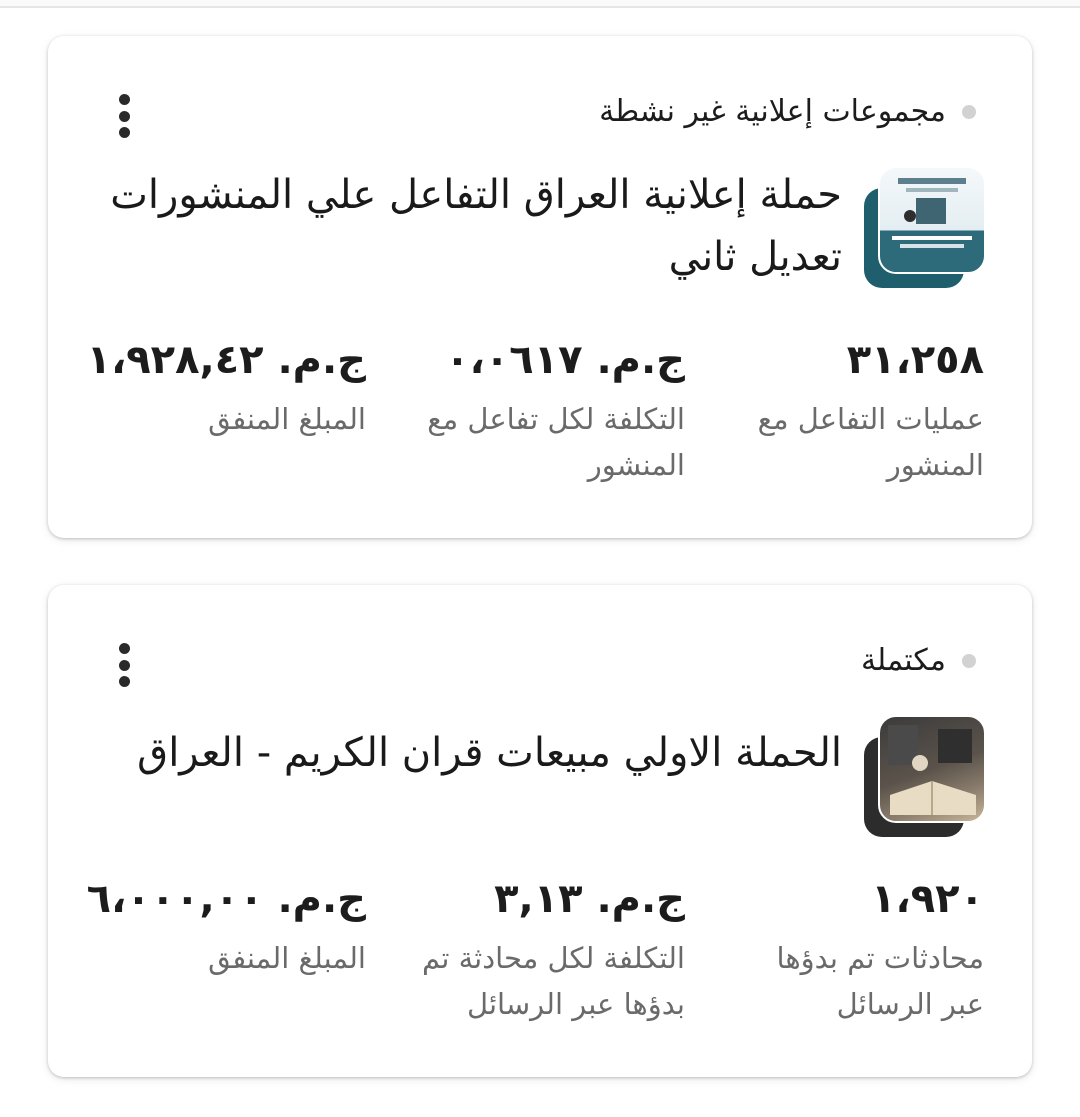 This screenshot has height=1117, width=1080. I want to click on metric-results: ١،٩٢٠ محادثات تم بدؤها عبر الرسائل, so click(859, 949).